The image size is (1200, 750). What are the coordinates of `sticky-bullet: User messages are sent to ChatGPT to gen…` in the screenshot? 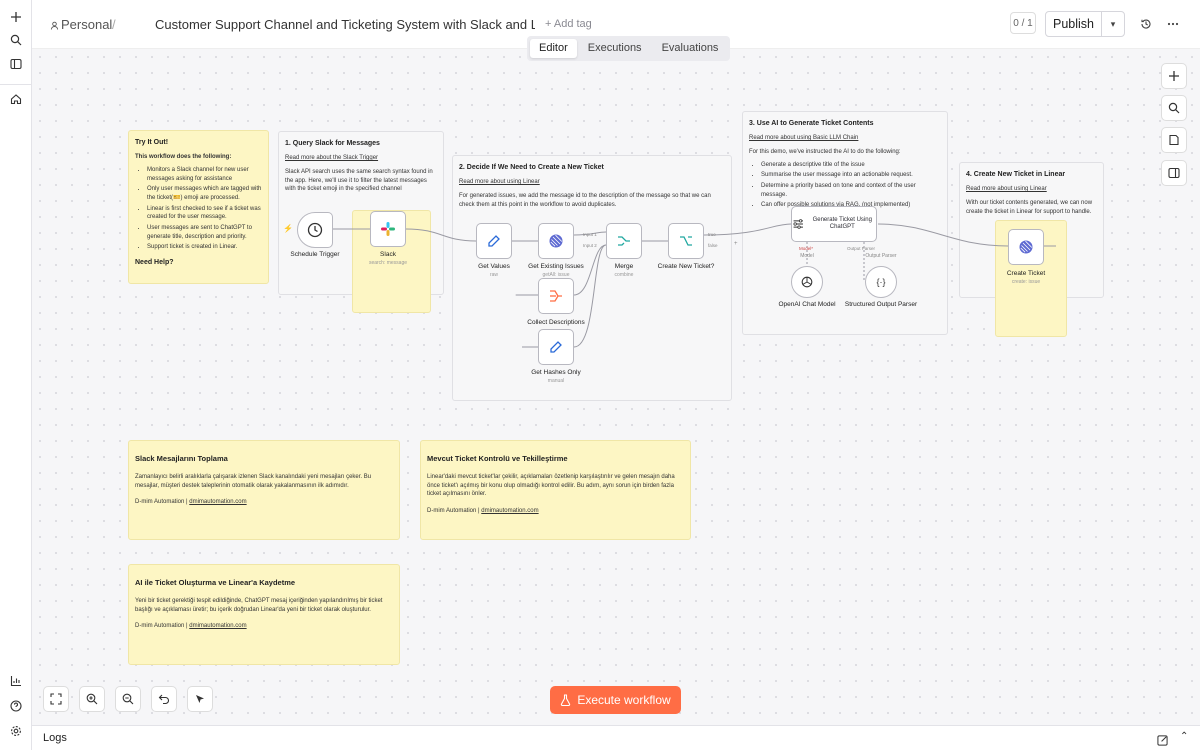 It's located at (204, 232).